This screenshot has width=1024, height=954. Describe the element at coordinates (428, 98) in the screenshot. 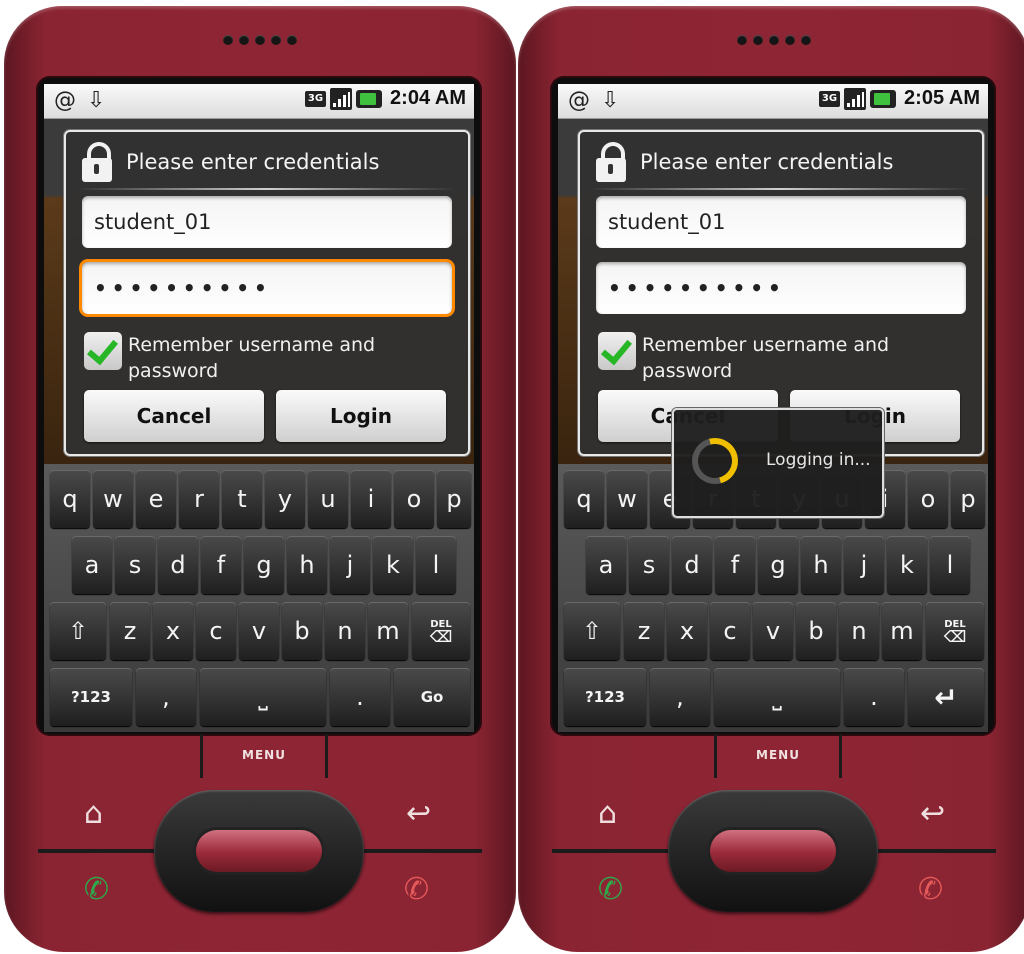

I see `clock: 2:04 AM` at that location.